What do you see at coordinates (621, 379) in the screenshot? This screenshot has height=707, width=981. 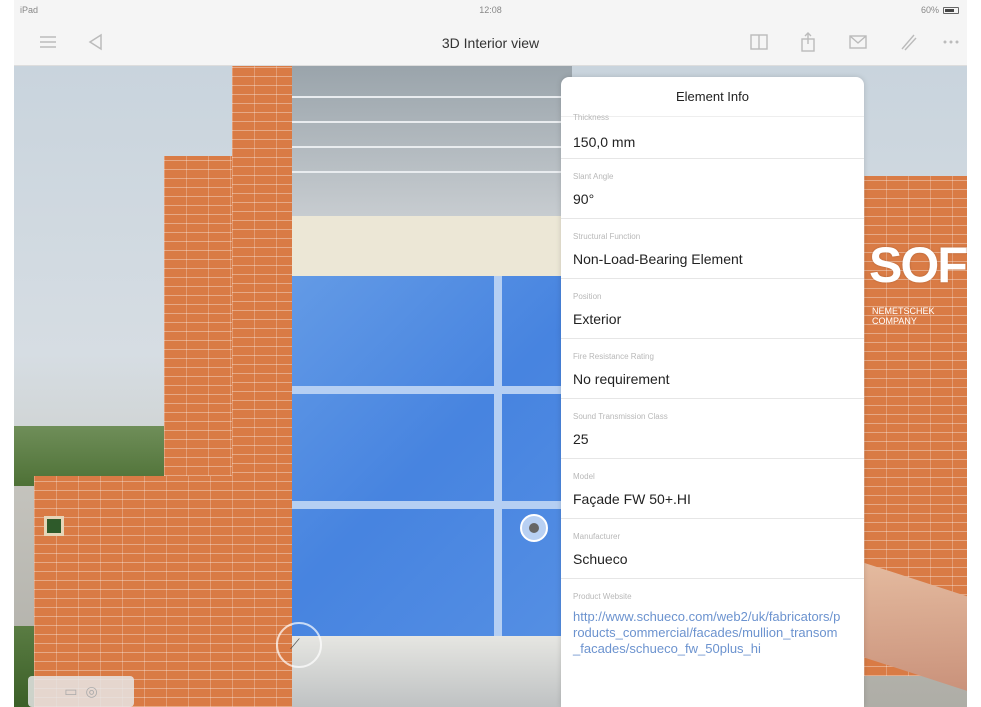 I see `property-value: No requirement` at bounding box center [621, 379].